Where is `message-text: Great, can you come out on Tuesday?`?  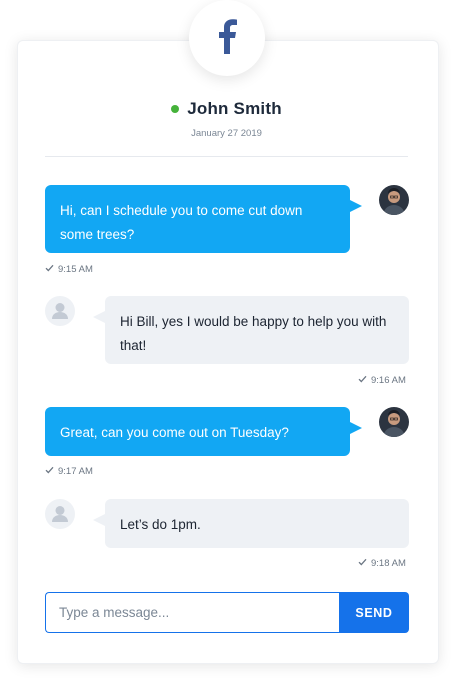
message-text: Great, can you come out on Tuesday? is located at coordinates (174, 432).